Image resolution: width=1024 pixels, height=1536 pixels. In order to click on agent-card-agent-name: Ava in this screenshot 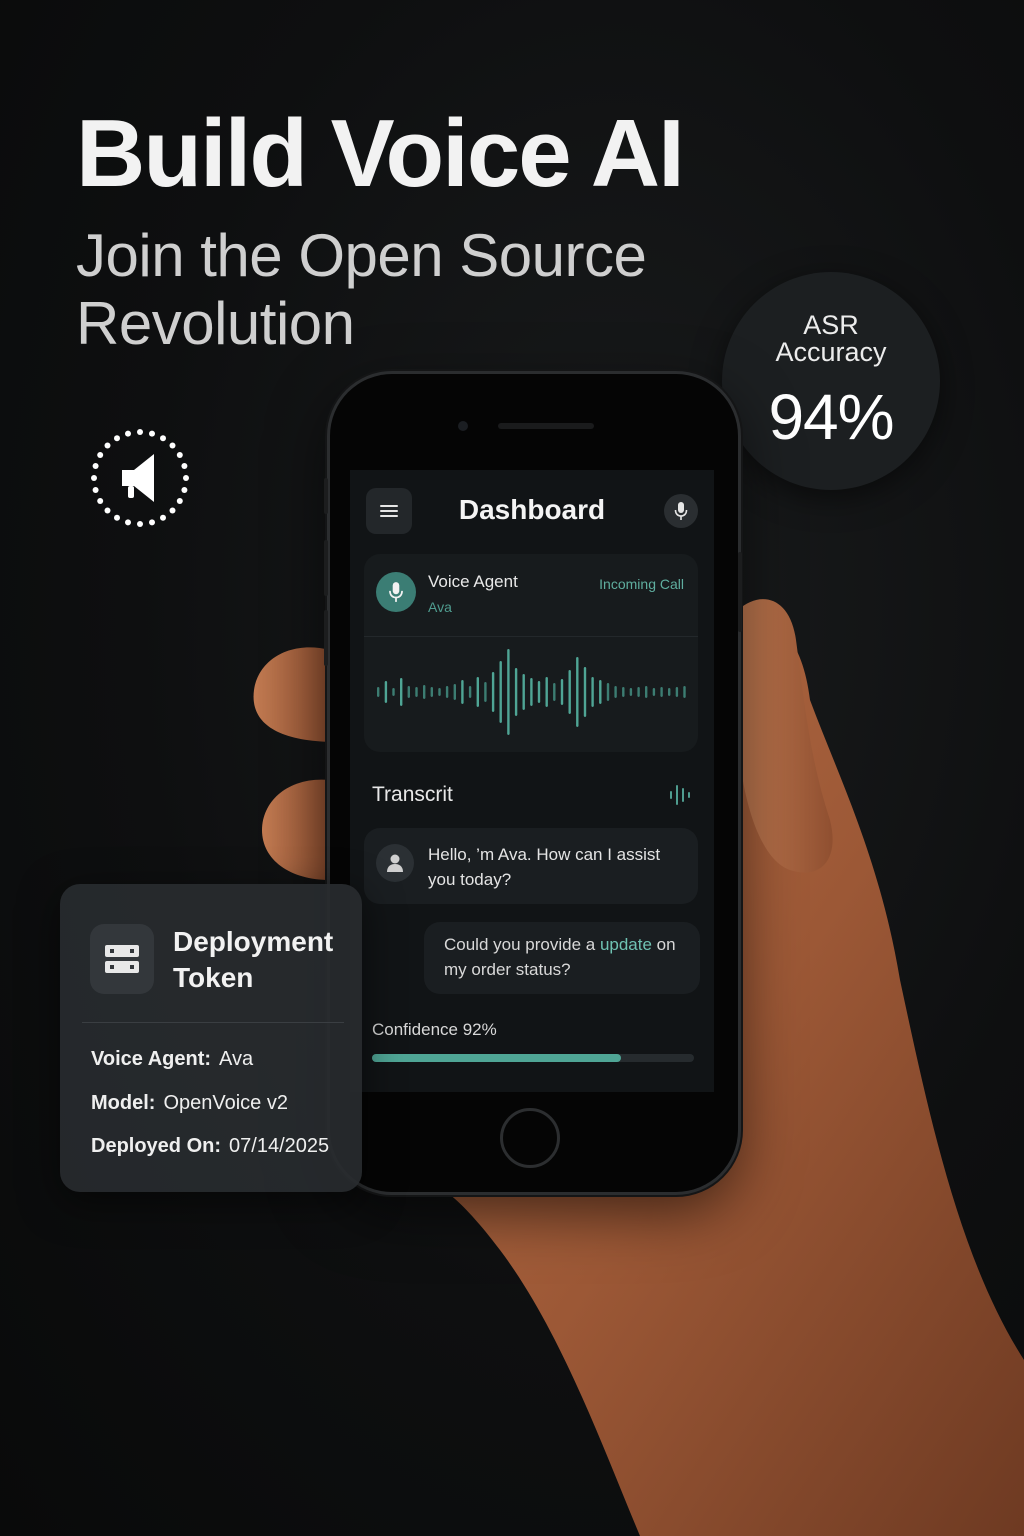, I will do `click(440, 607)`.